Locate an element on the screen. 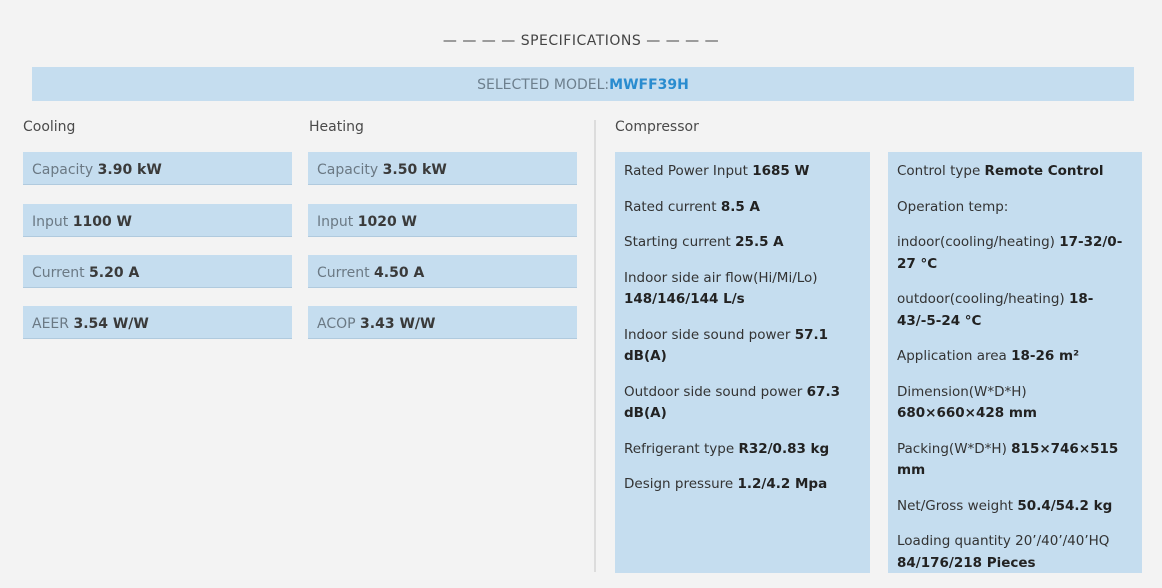 This screenshot has height=588, width=1162. selected-model-code: MWFF39H is located at coordinates (649, 85).